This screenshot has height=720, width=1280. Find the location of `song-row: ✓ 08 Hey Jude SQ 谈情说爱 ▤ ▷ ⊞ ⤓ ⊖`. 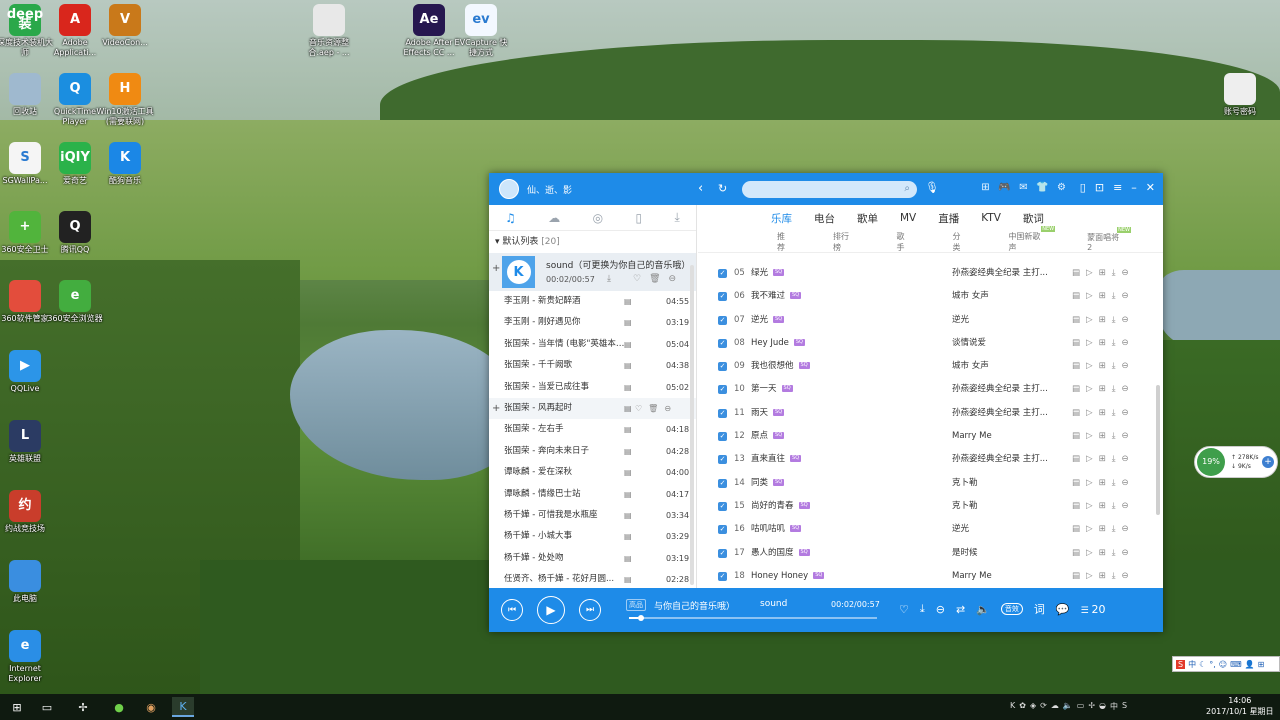

song-row: ✓ 08 Hey Jude SQ 谈情说爱 ▤ ▷ ⊞ ⤓ ⊖ is located at coordinates (930, 343).